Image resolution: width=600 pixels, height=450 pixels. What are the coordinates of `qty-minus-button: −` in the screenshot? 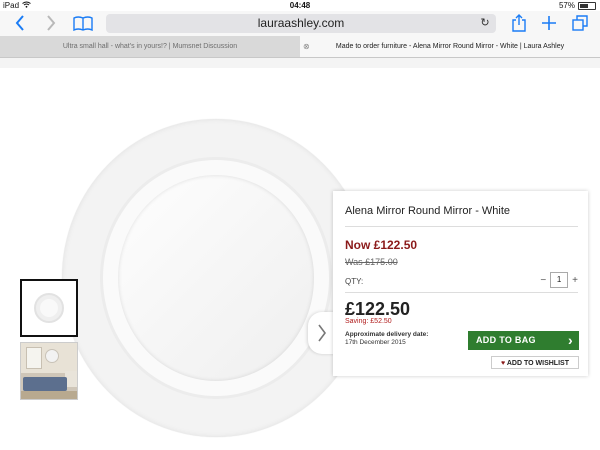 It's located at (543, 280).